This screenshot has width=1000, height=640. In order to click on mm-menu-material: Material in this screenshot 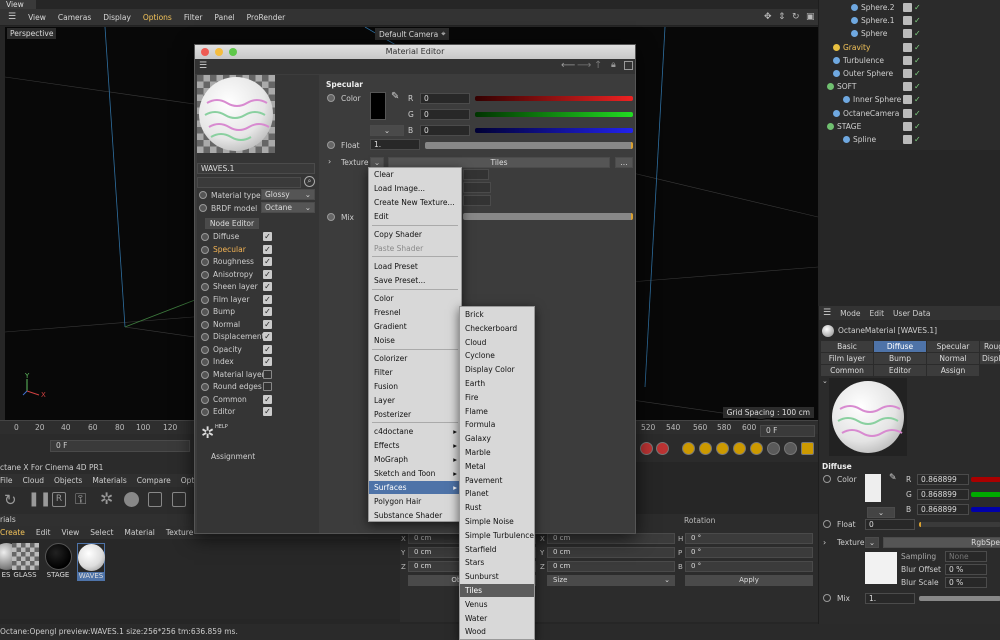, I will do `click(139, 532)`.